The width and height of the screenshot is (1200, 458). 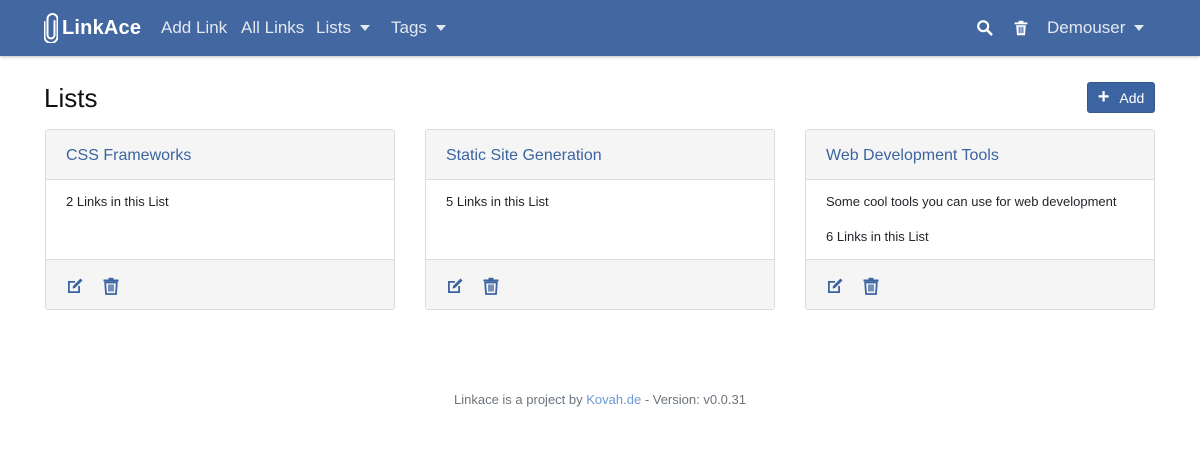 What do you see at coordinates (220, 155) in the screenshot?
I see `card-header: CSS Frameworks` at bounding box center [220, 155].